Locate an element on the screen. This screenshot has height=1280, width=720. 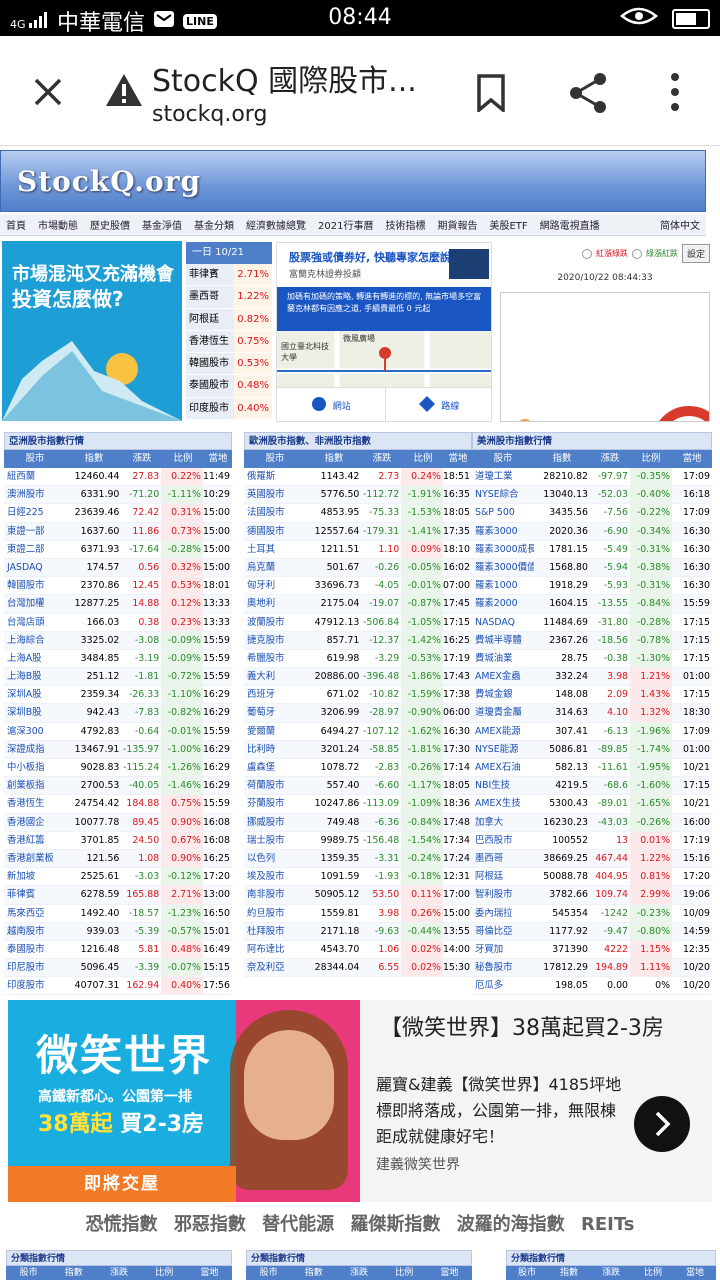
market-name: NYSE綜合 is located at coordinates (503, 494).